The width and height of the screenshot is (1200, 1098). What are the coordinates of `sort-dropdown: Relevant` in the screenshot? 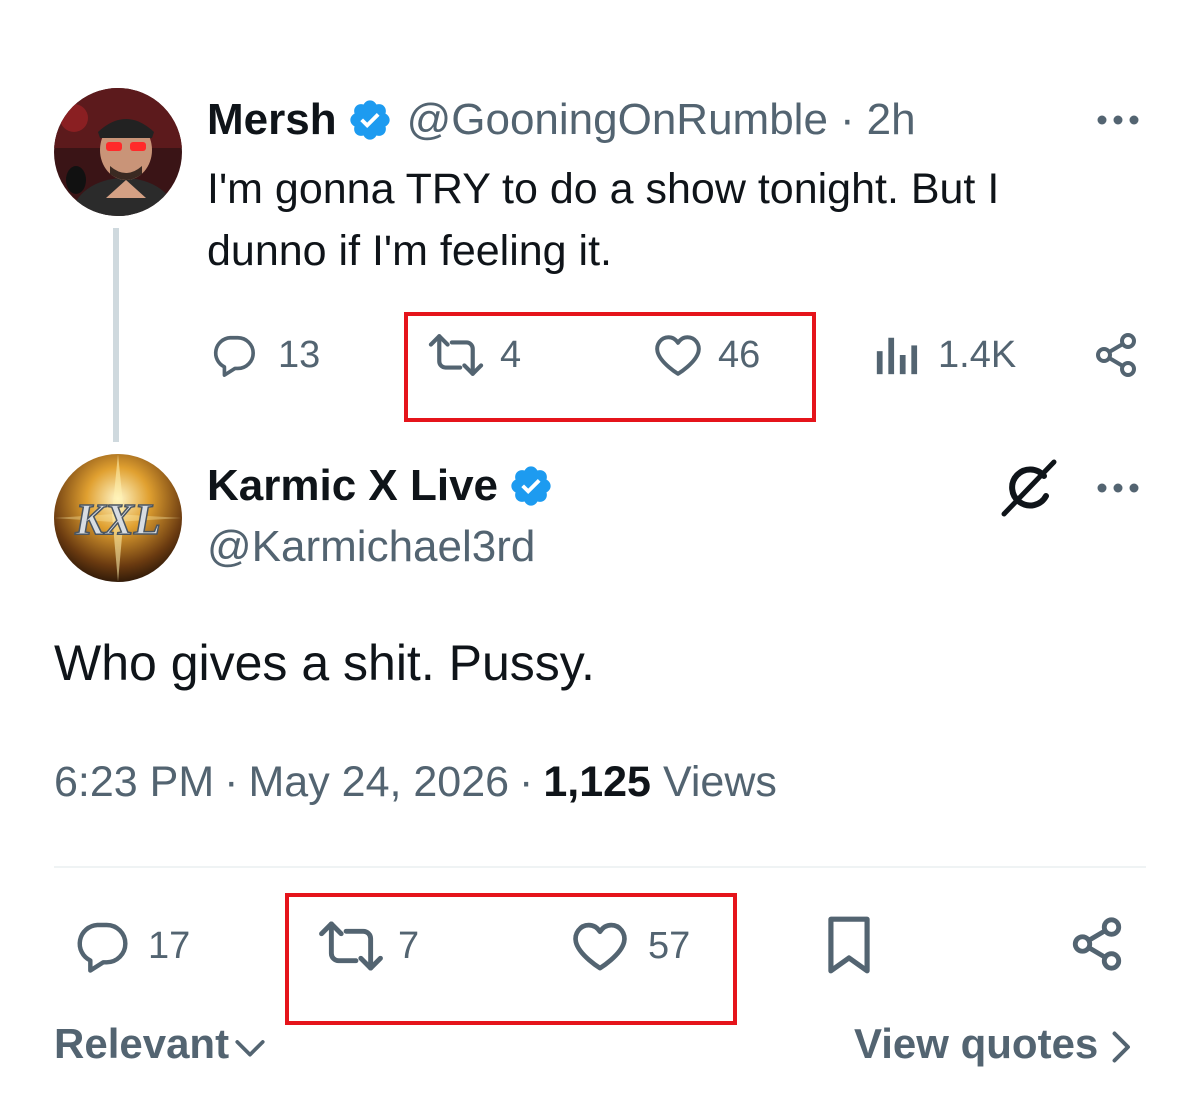 It's located at (160, 1044).